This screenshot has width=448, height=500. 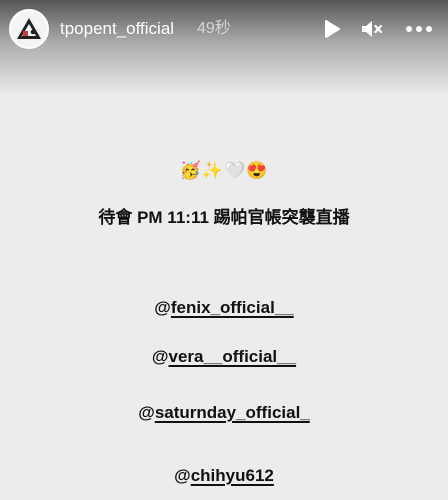 I want to click on mention-vera: @vera__official__, so click(x=224, y=357).